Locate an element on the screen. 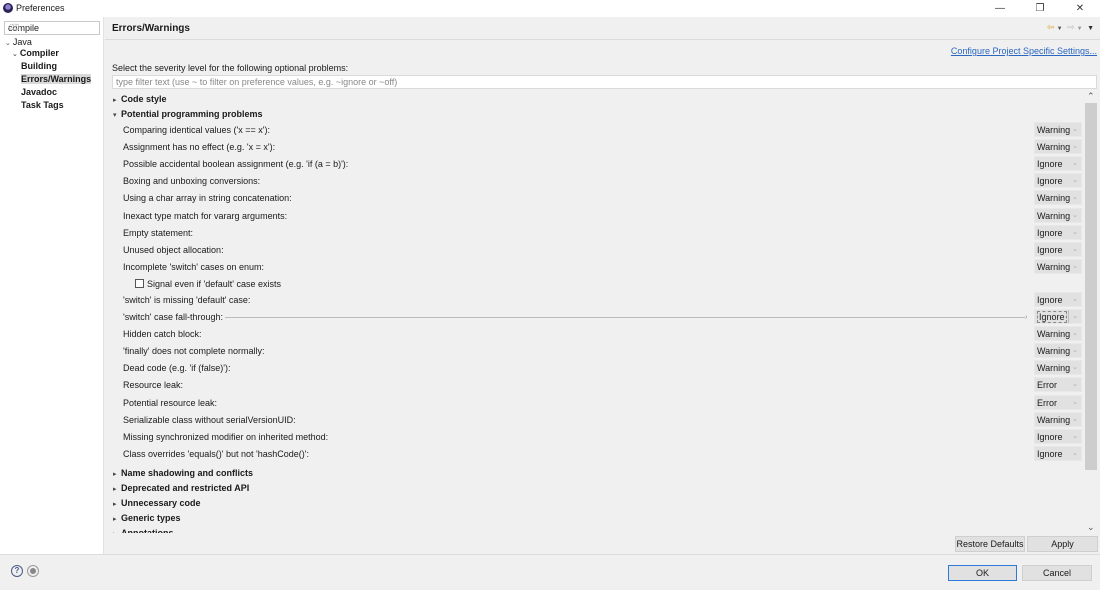 This screenshot has height=590, width=1100. apply-button: Apply is located at coordinates (1062, 544).